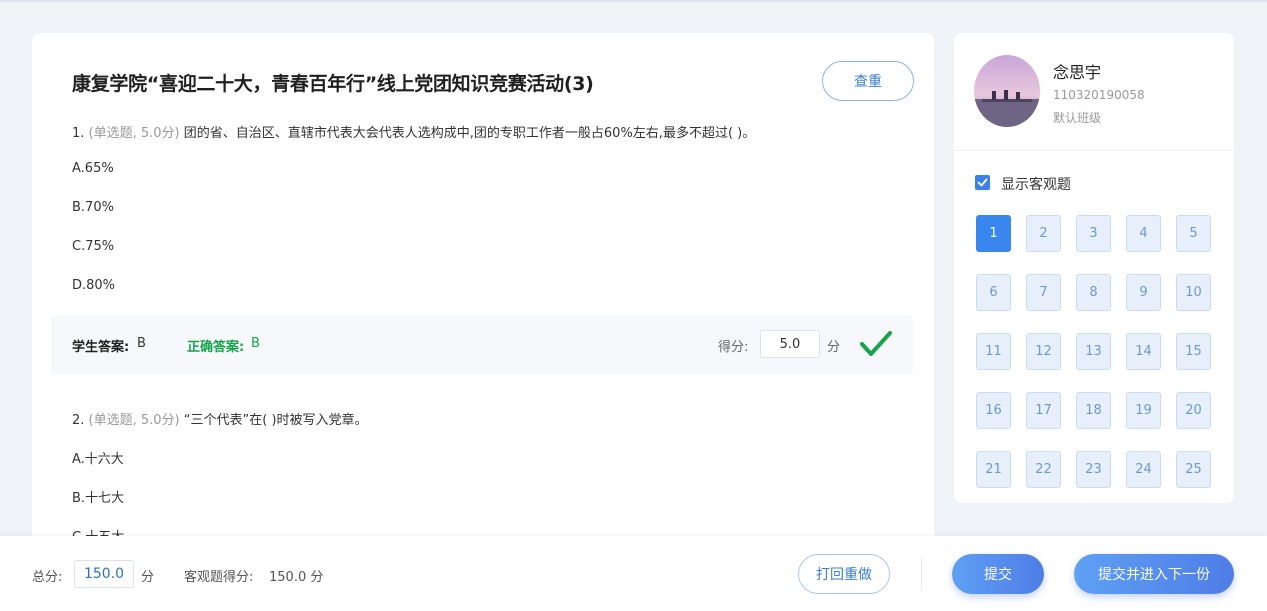 The image size is (1267, 611). I want to click on option-a: A.65%, so click(93, 168).